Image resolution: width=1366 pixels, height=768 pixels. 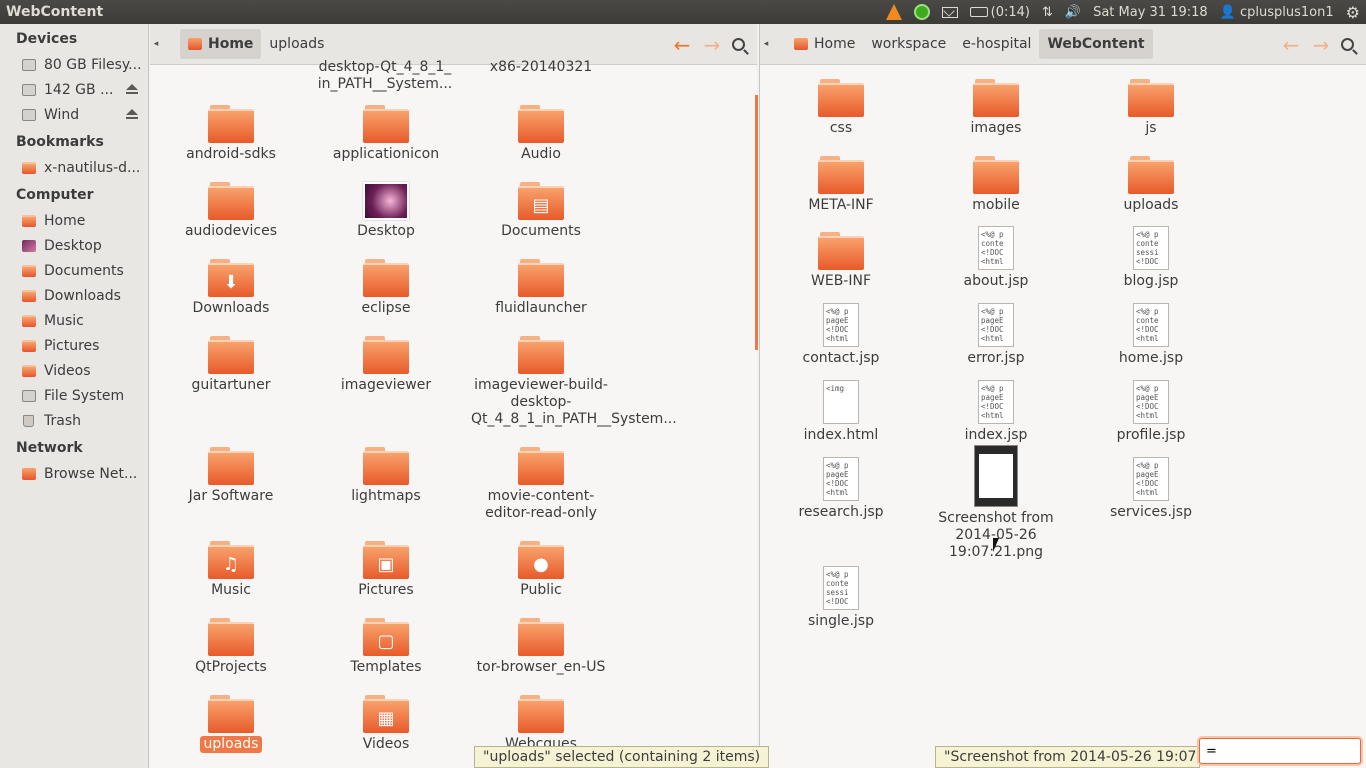 What do you see at coordinates (922, 12) in the screenshot?
I see `microphone-icon` at bounding box center [922, 12].